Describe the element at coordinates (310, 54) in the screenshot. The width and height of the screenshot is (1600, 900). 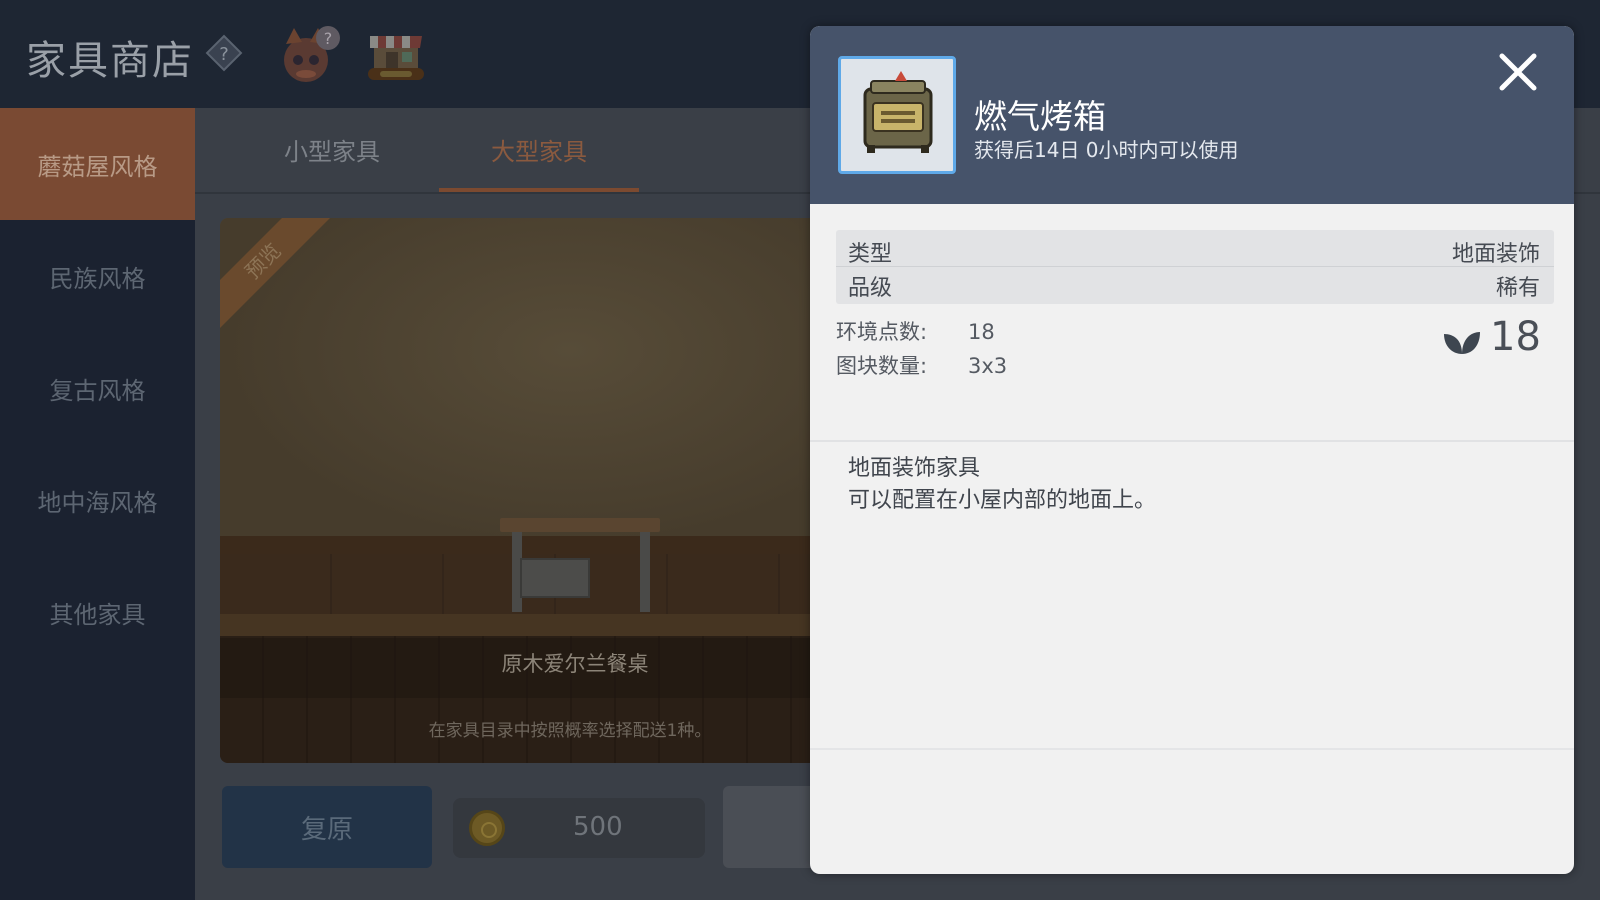
I see `character-avatar-icon: ?` at that location.